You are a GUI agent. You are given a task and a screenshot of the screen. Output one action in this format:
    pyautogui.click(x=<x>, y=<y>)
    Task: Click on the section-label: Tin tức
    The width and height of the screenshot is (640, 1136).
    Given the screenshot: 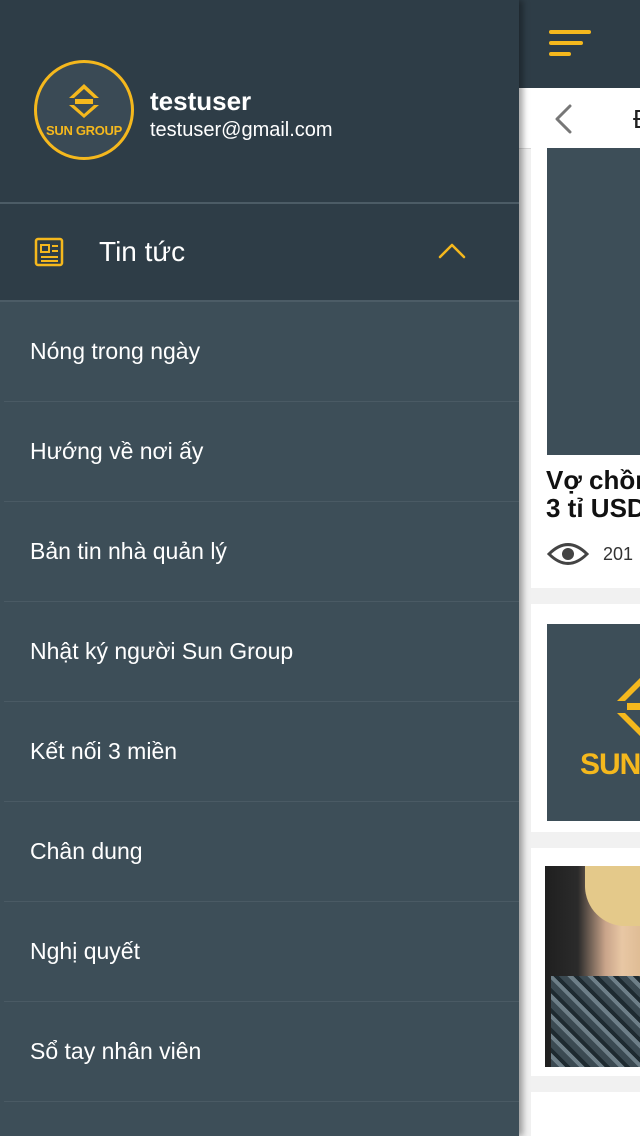 What is the action you would take?
    pyautogui.click(x=142, y=251)
    